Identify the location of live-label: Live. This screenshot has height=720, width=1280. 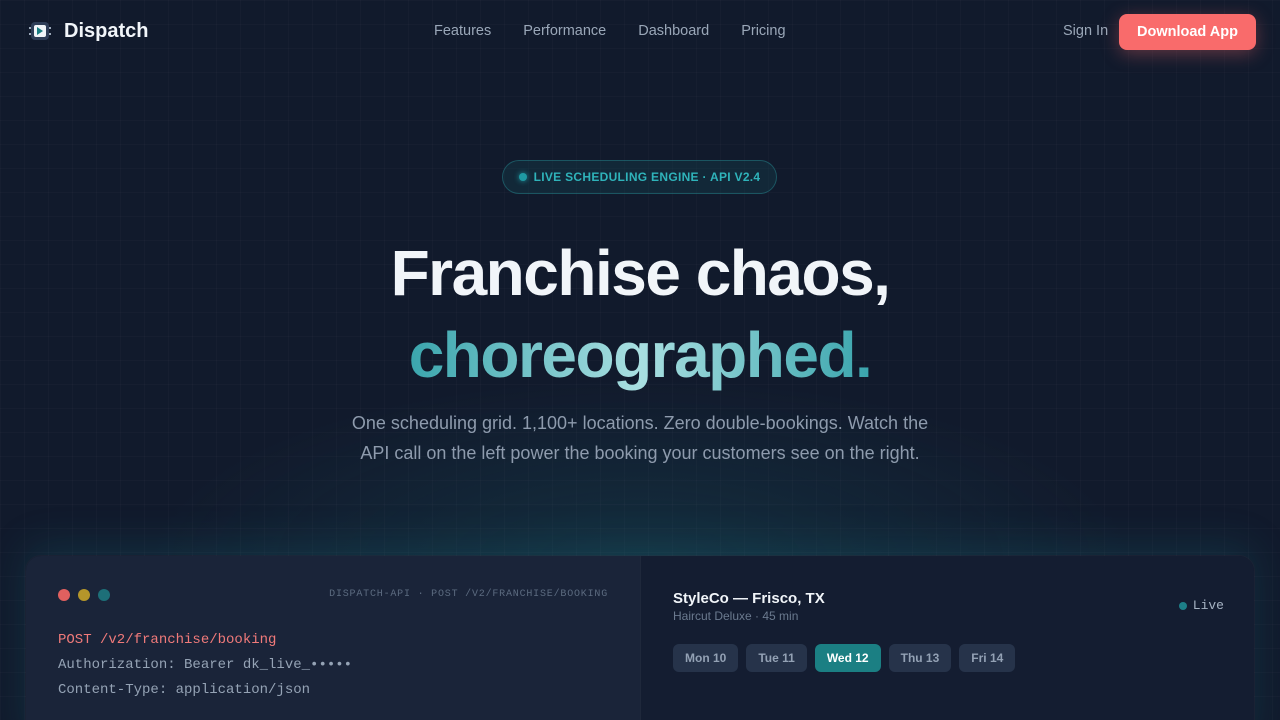
(1208, 605).